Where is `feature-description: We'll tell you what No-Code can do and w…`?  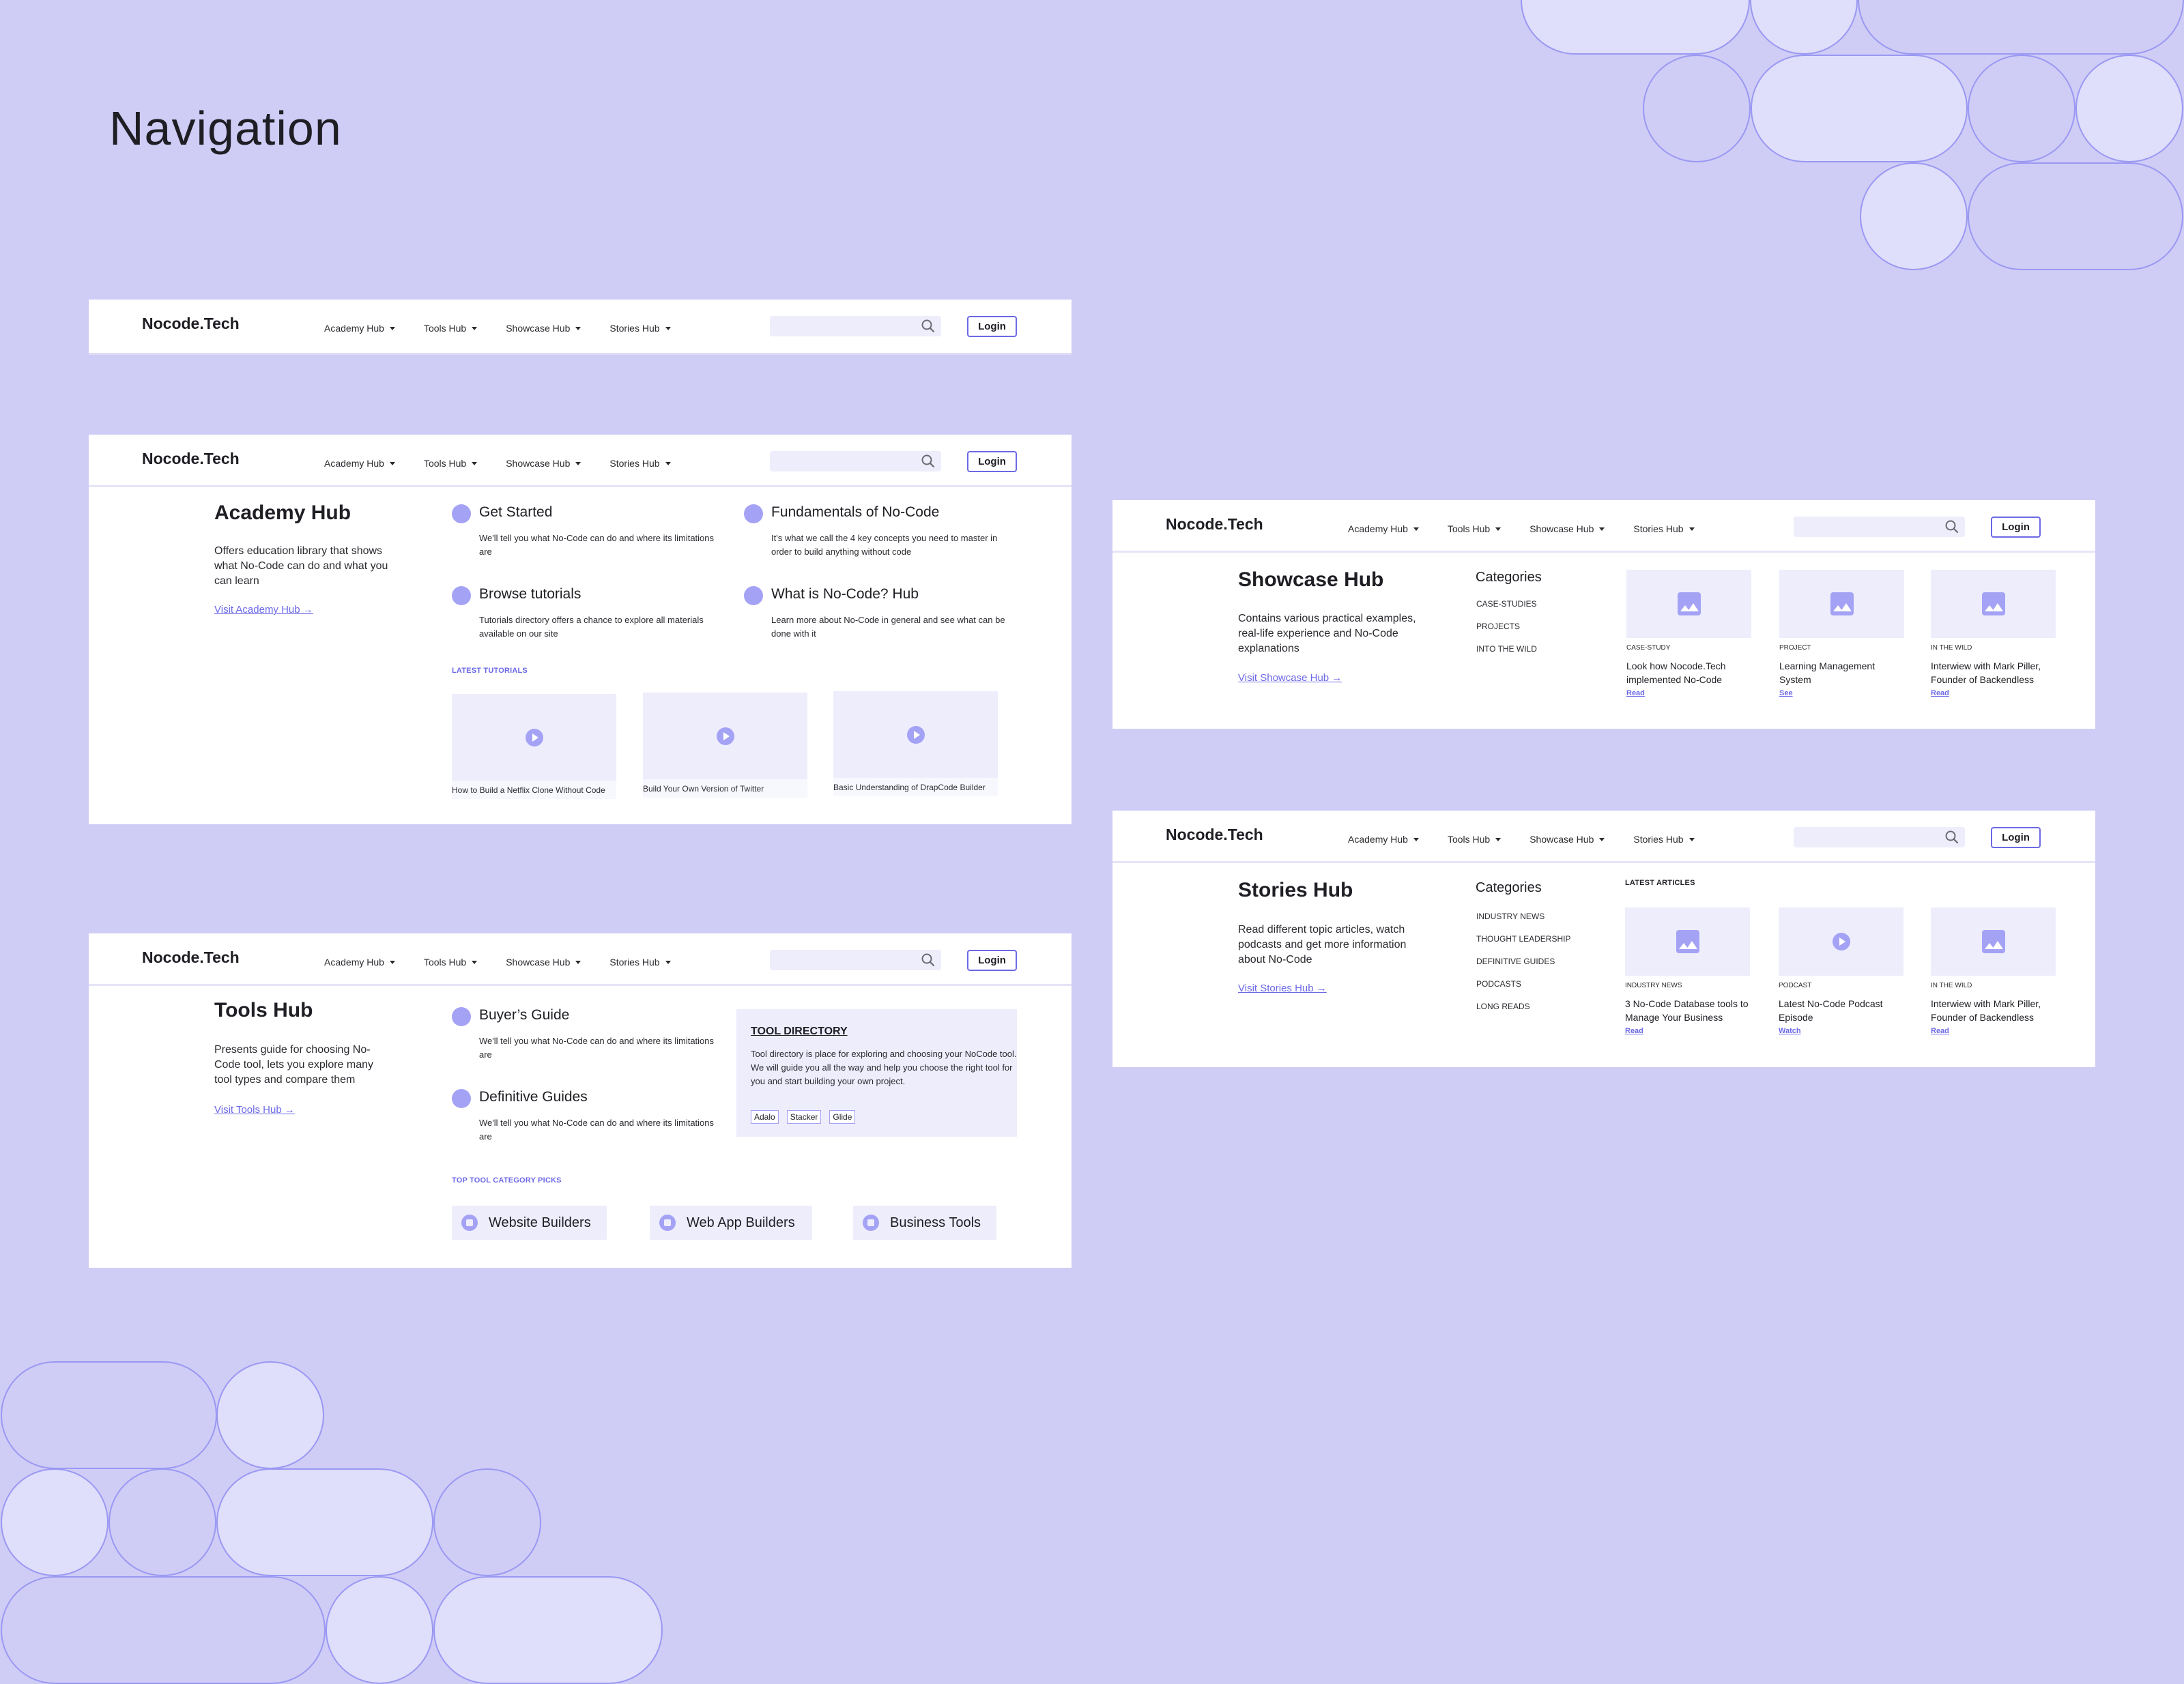
feature-description: We'll tell you what No-Code can do and w… is located at coordinates (597, 1048).